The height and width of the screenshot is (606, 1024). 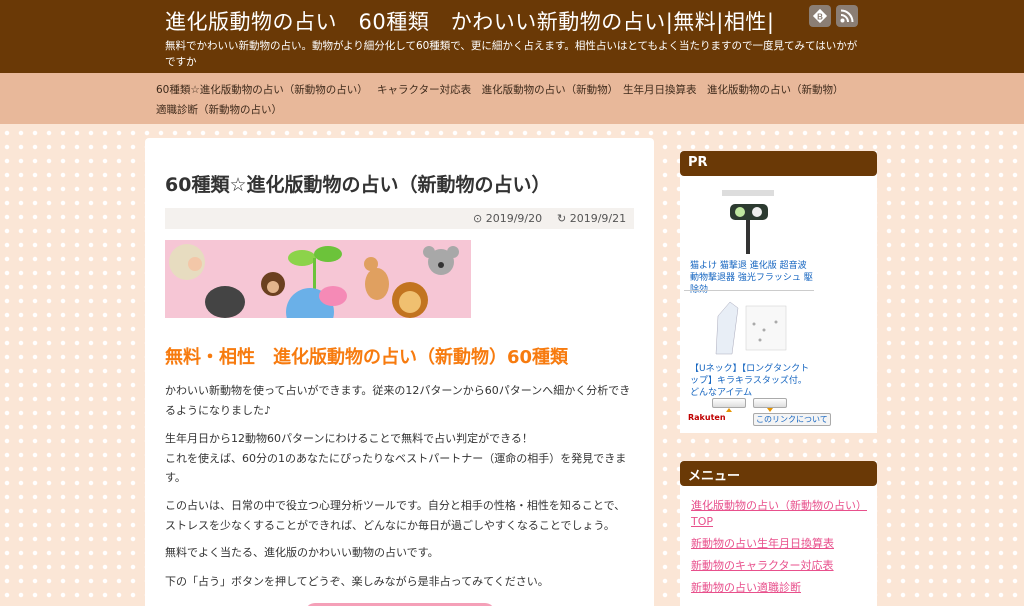 What do you see at coordinates (358, 185) in the screenshot?
I see `post-title: 60種類☆進化版動物の占い（新動物の占い）` at bounding box center [358, 185].